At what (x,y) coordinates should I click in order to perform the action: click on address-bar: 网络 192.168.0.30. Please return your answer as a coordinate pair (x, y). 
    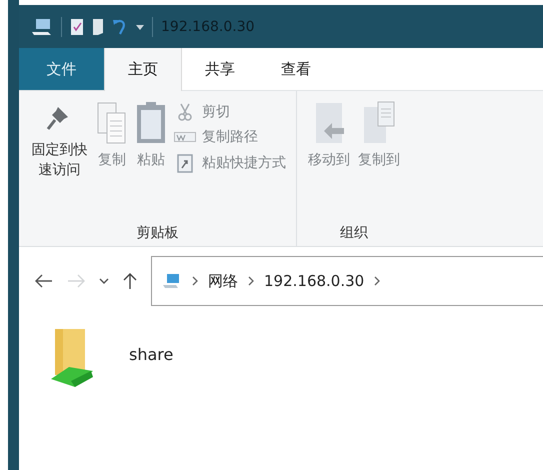
    Looking at the image, I should click on (347, 281).